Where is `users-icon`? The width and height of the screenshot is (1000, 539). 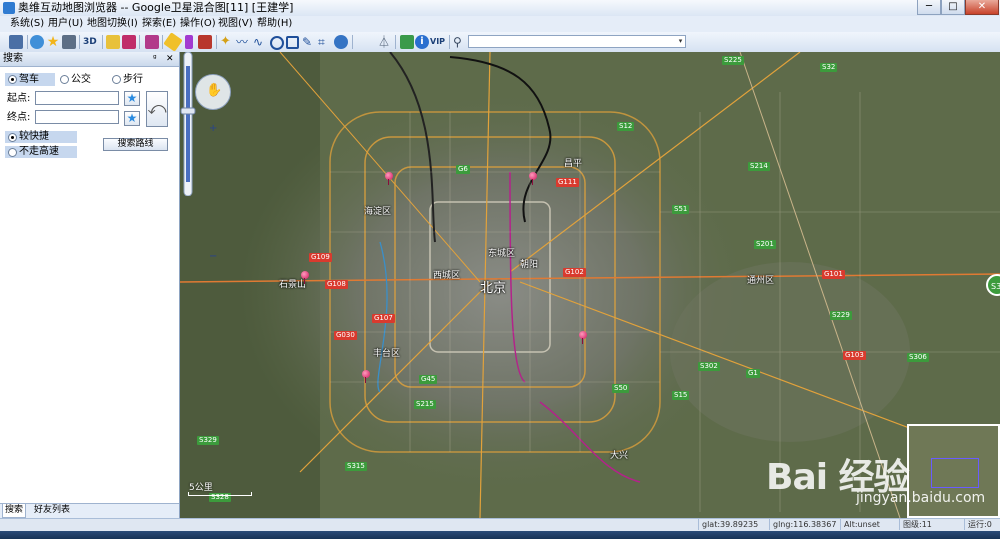
users-icon is located at coordinates (37, 42).